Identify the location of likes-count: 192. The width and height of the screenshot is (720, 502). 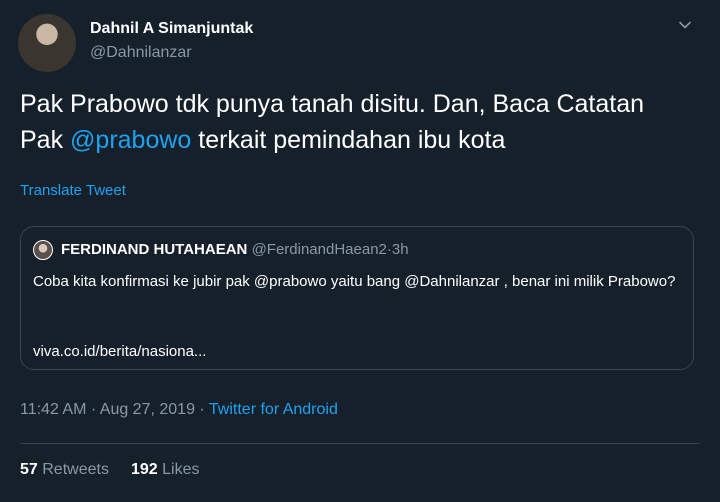
(144, 469).